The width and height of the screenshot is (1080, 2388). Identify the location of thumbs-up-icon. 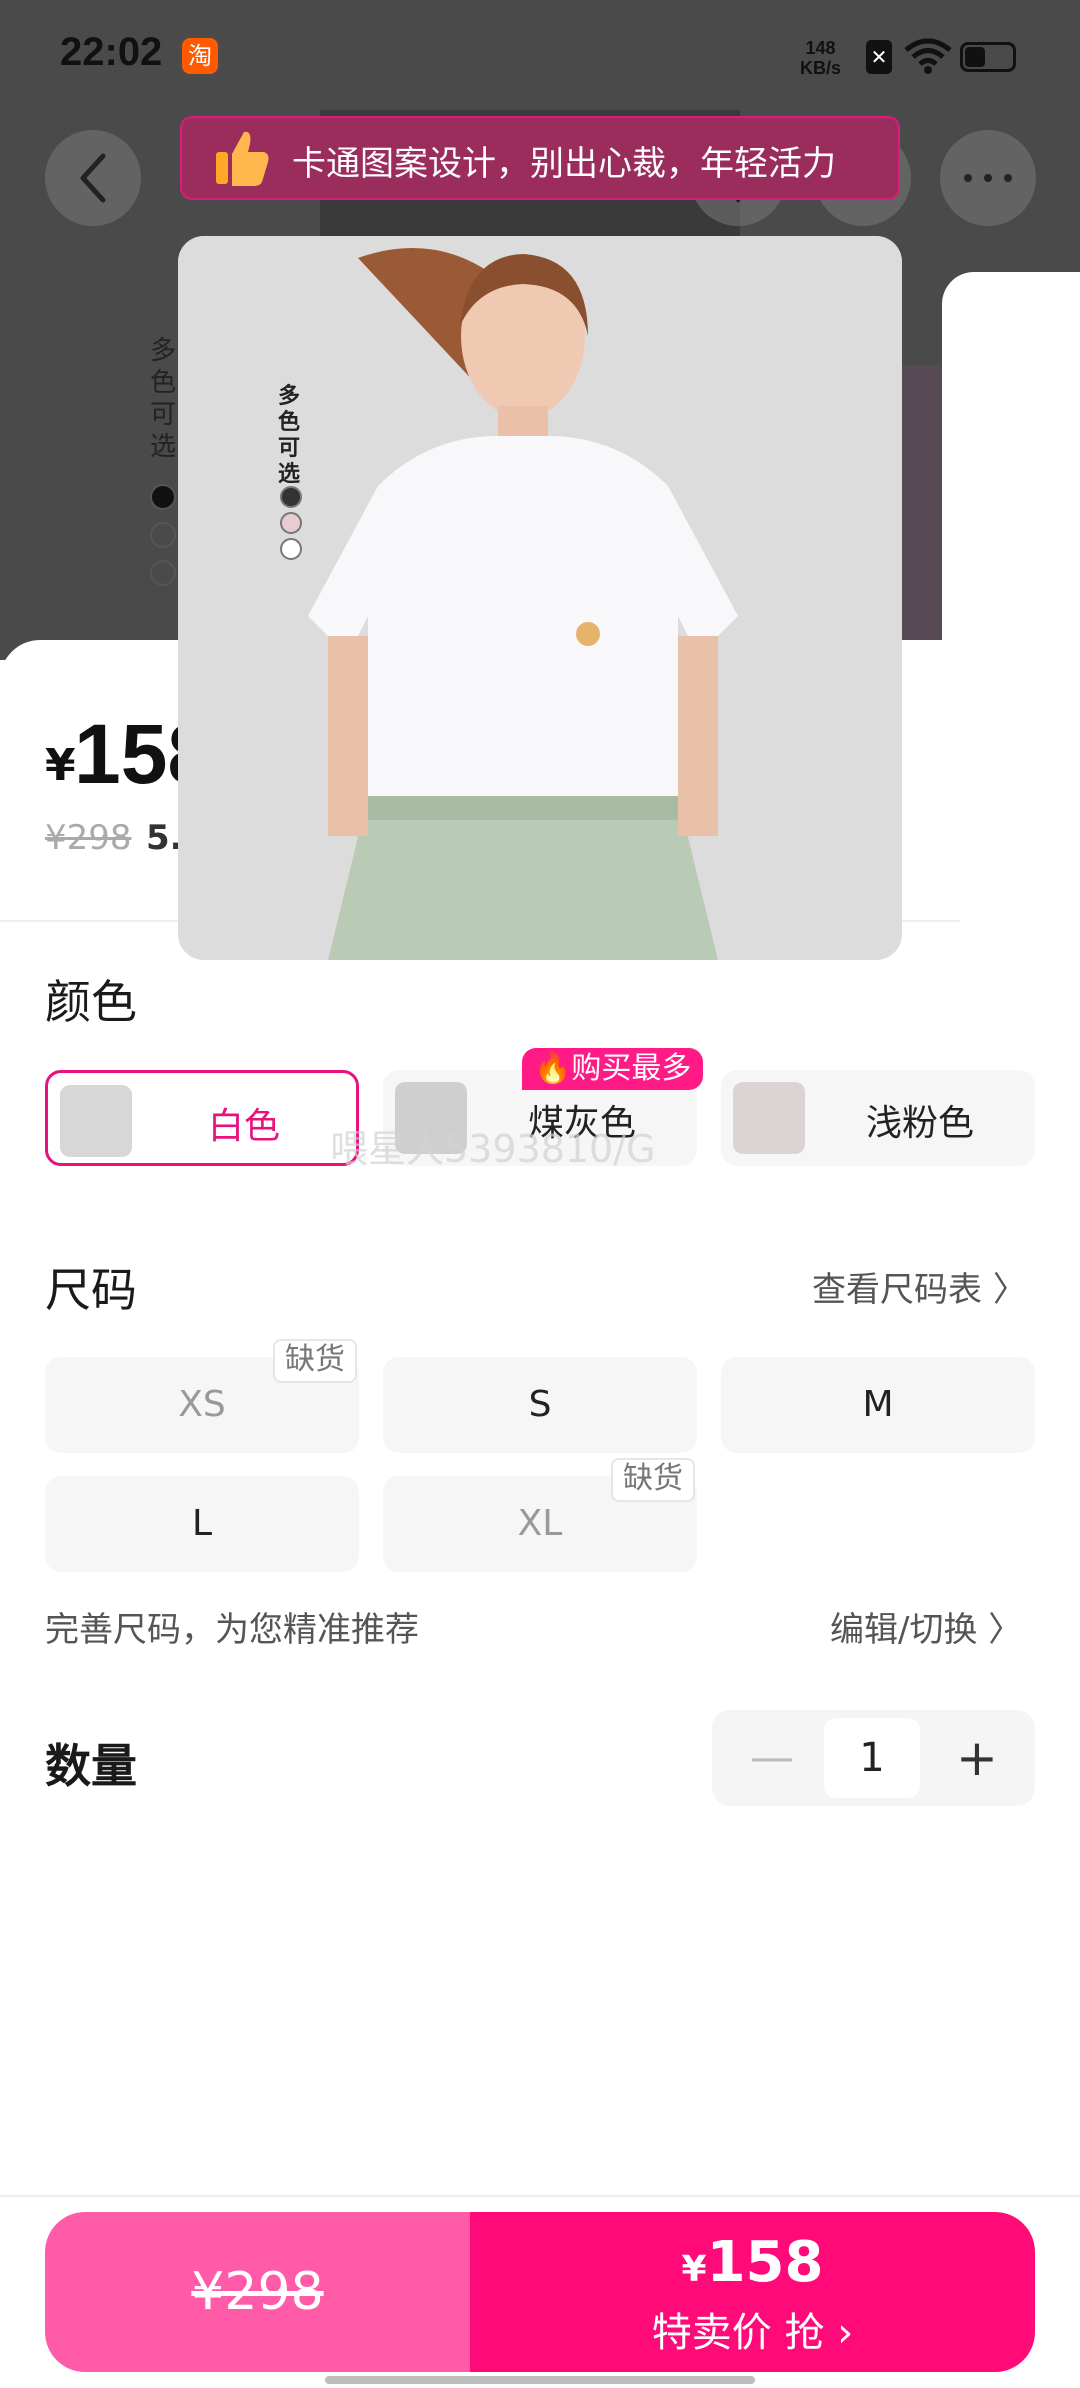
(242, 158).